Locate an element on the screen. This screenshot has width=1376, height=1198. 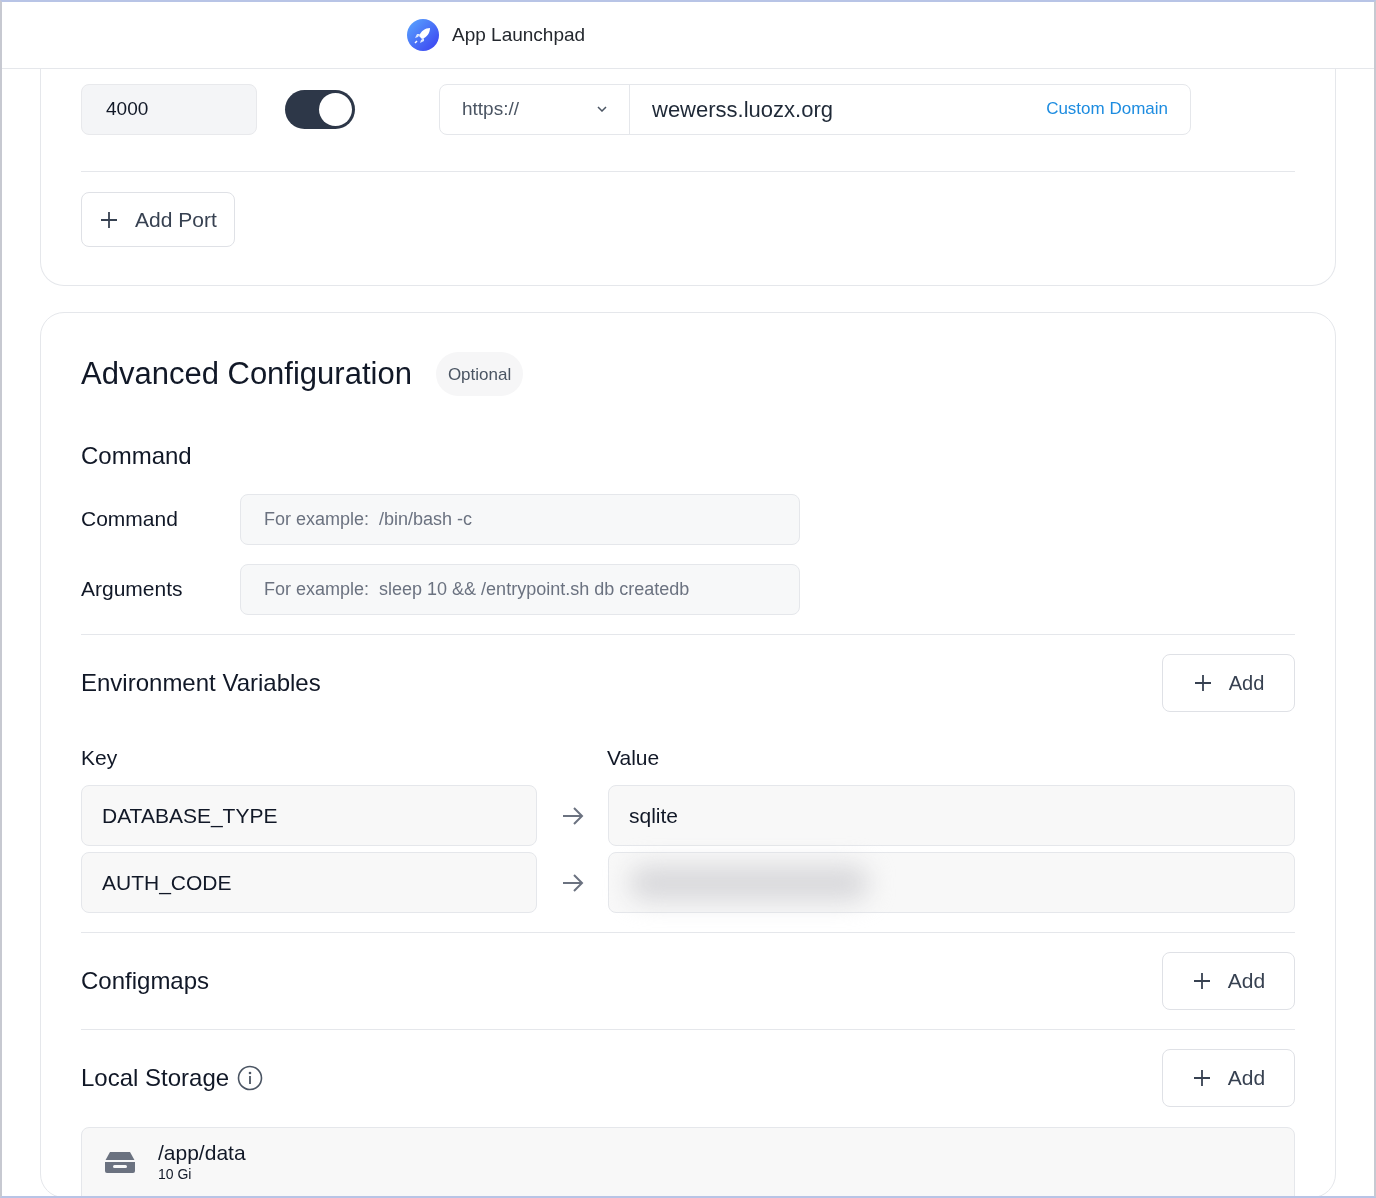
add-port-button: Add Port is located at coordinates (158, 219).